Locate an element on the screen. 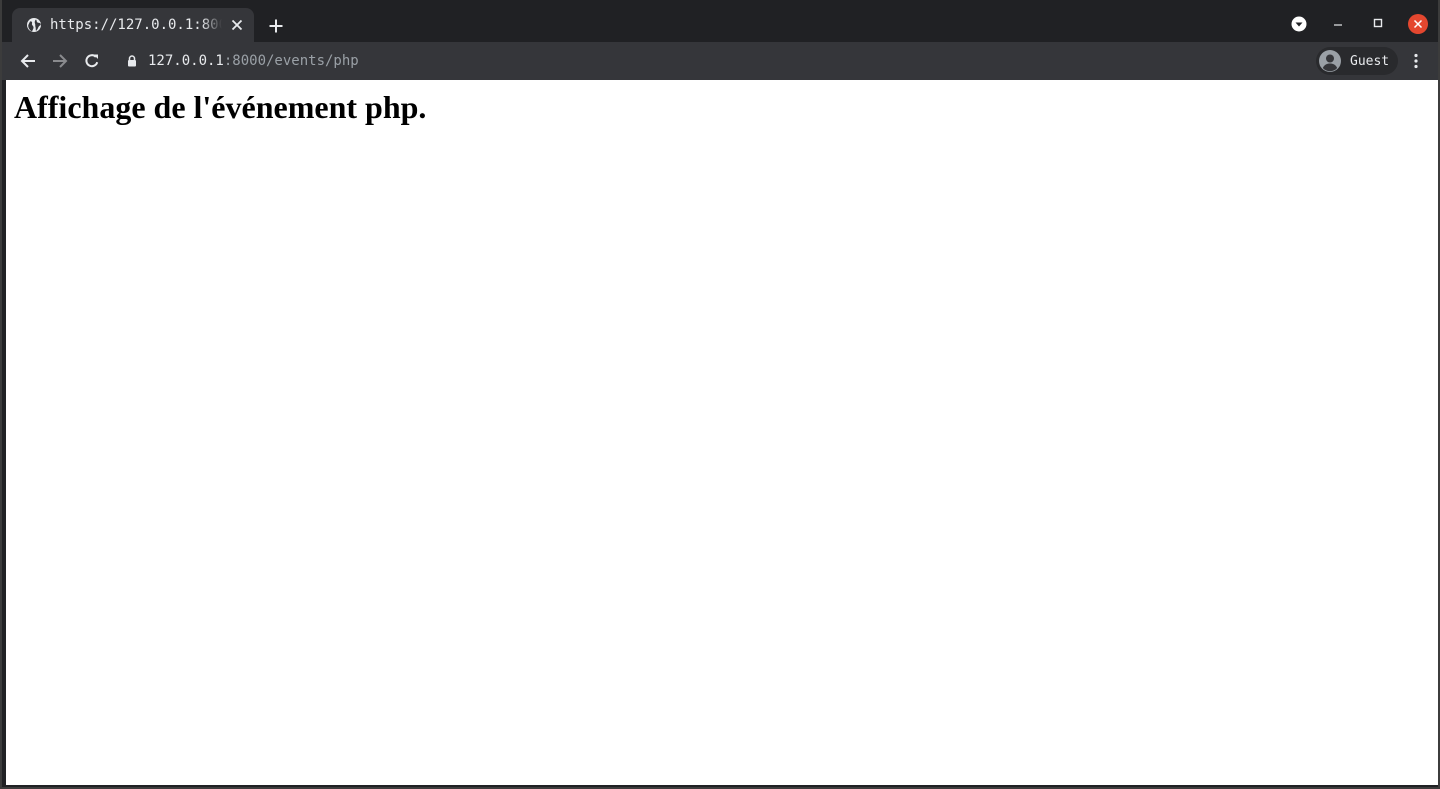 Image resolution: width=1440 pixels, height=789 pixels. maximize-button is located at coordinates (1378, 24).